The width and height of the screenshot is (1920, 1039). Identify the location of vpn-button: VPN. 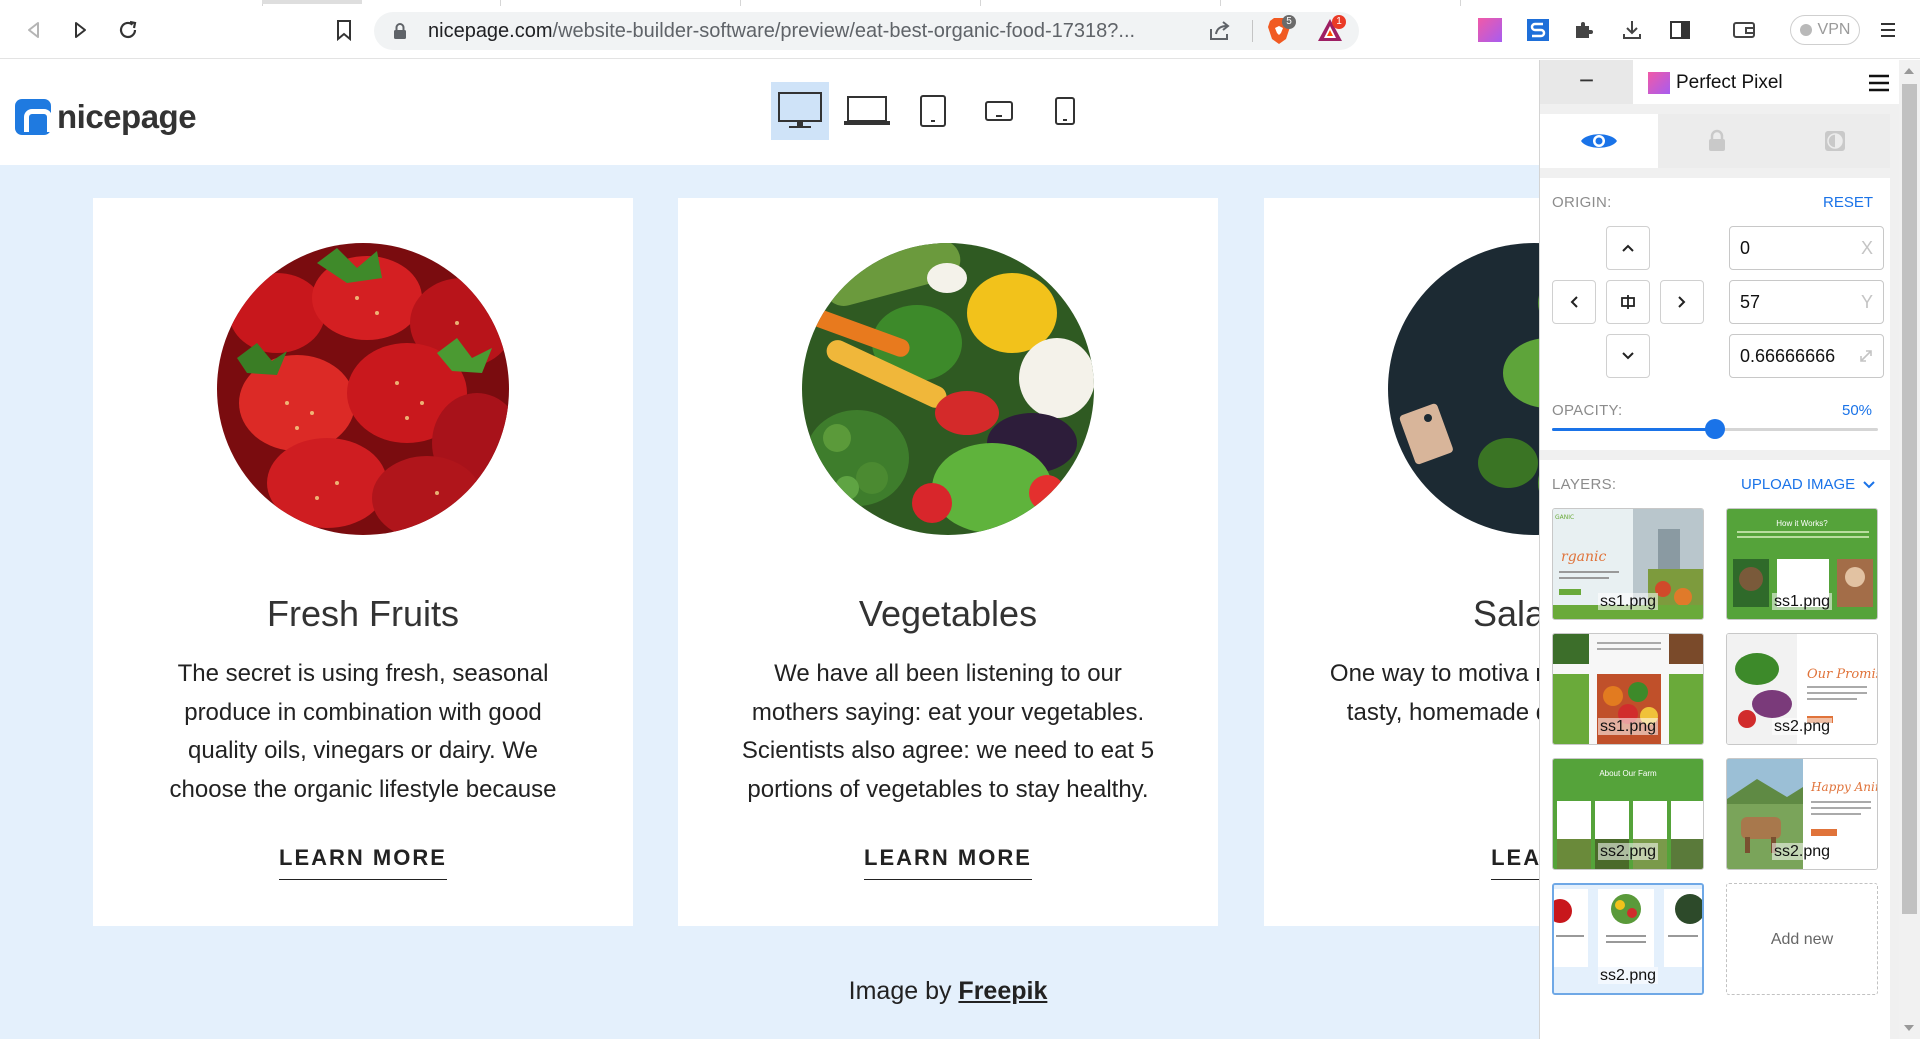
(1825, 30).